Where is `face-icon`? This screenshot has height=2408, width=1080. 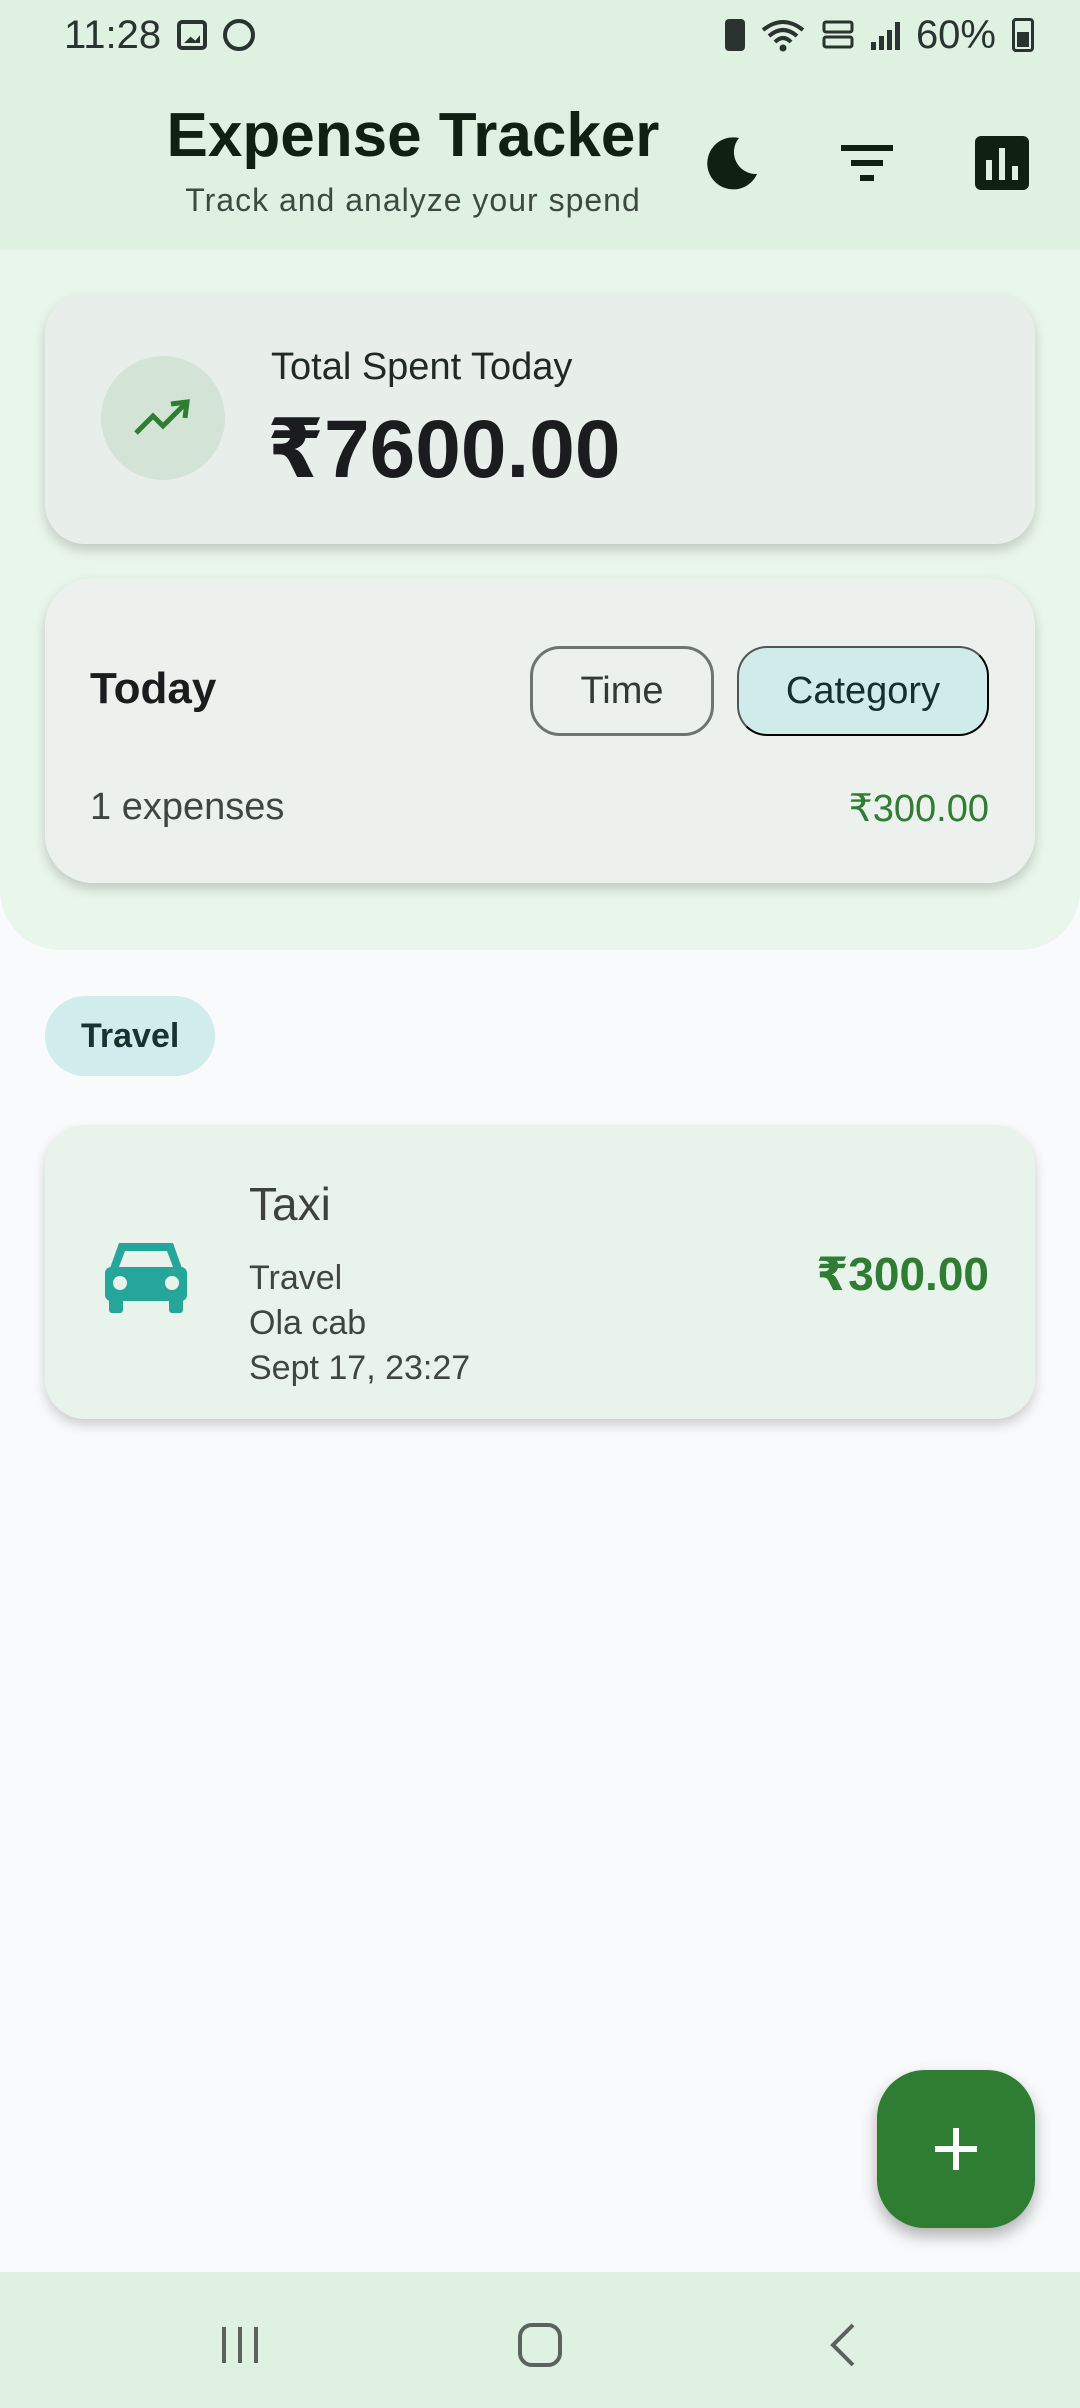
face-icon is located at coordinates (239, 35).